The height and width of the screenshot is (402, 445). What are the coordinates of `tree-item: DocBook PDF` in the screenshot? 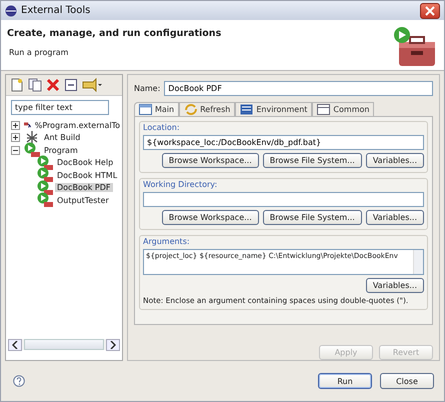 It's located at (83, 187).